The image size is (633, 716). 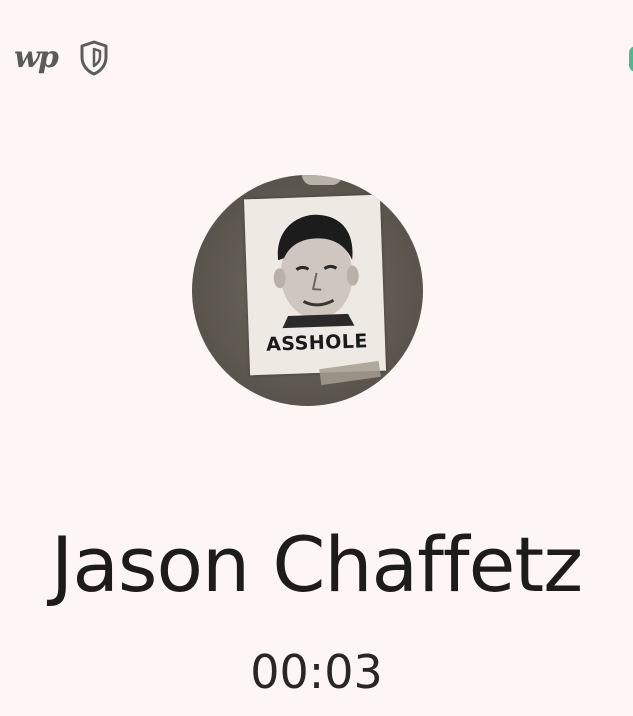 What do you see at coordinates (36, 57) in the screenshot?
I see `washington-post-icon: wp` at bounding box center [36, 57].